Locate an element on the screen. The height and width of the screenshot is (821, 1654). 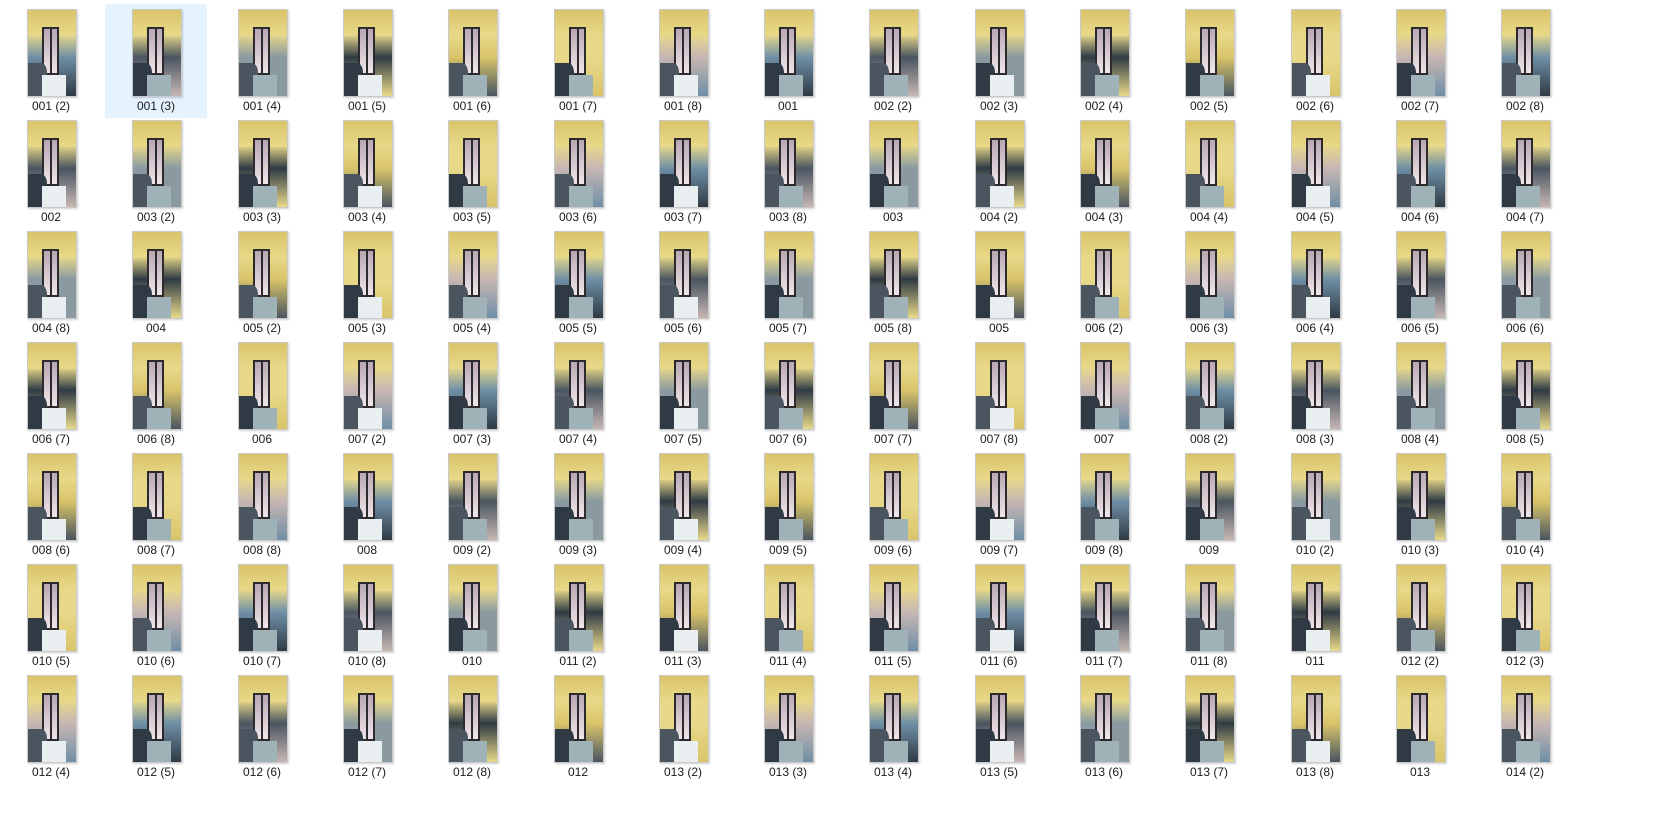
file-item: 001 (5) is located at coordinates (367, 61).